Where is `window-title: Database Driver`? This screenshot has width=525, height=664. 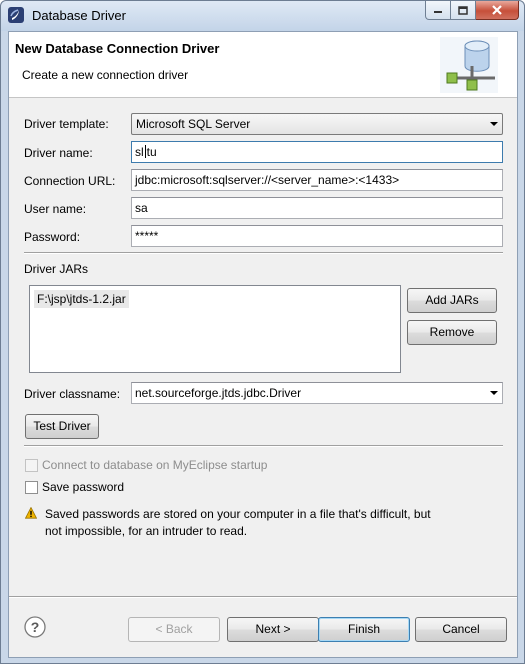 window-title: Database Driver is located at coordinates (79, 15).